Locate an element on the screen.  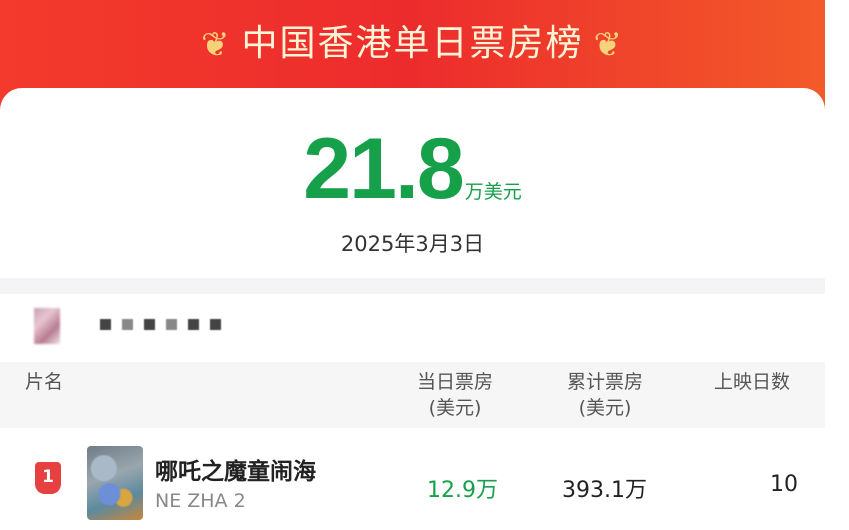
column-header-total-label: 累计票房 is located at coordinates (604, 382).